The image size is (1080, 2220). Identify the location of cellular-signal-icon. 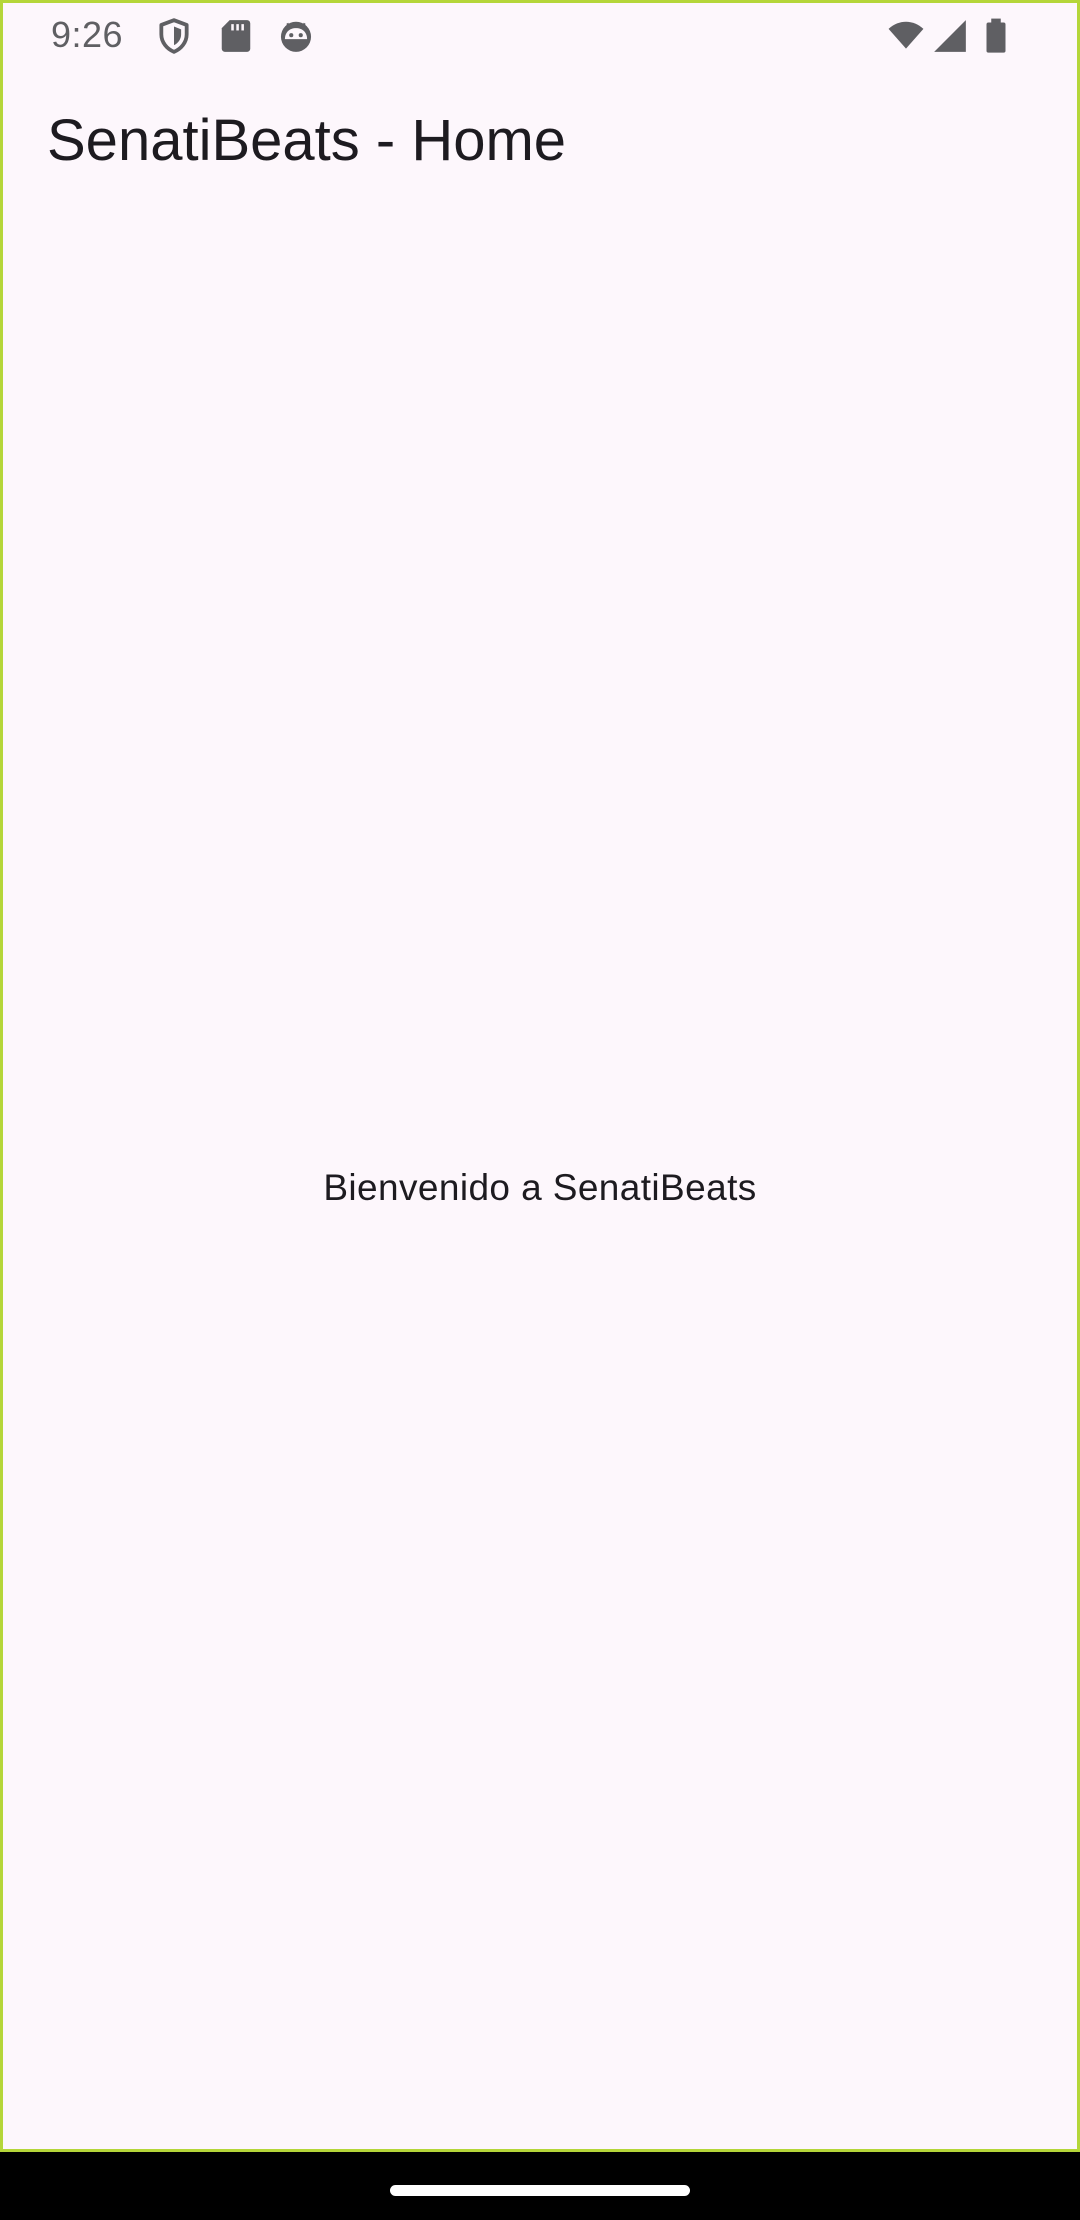
(950, 36).